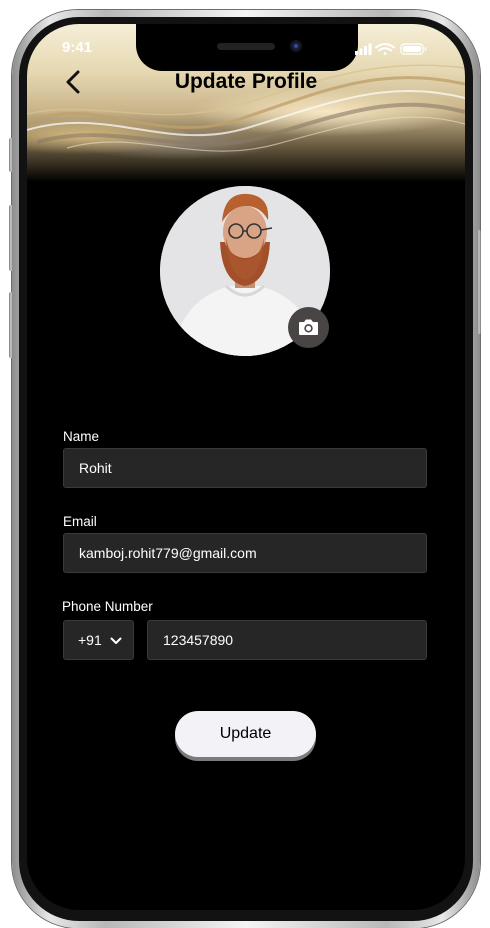 The height and width of the screenshot is (928, 490). Describe the element at coordinates (413, 49) in the screenshot. I see `battery-icon` at that location.